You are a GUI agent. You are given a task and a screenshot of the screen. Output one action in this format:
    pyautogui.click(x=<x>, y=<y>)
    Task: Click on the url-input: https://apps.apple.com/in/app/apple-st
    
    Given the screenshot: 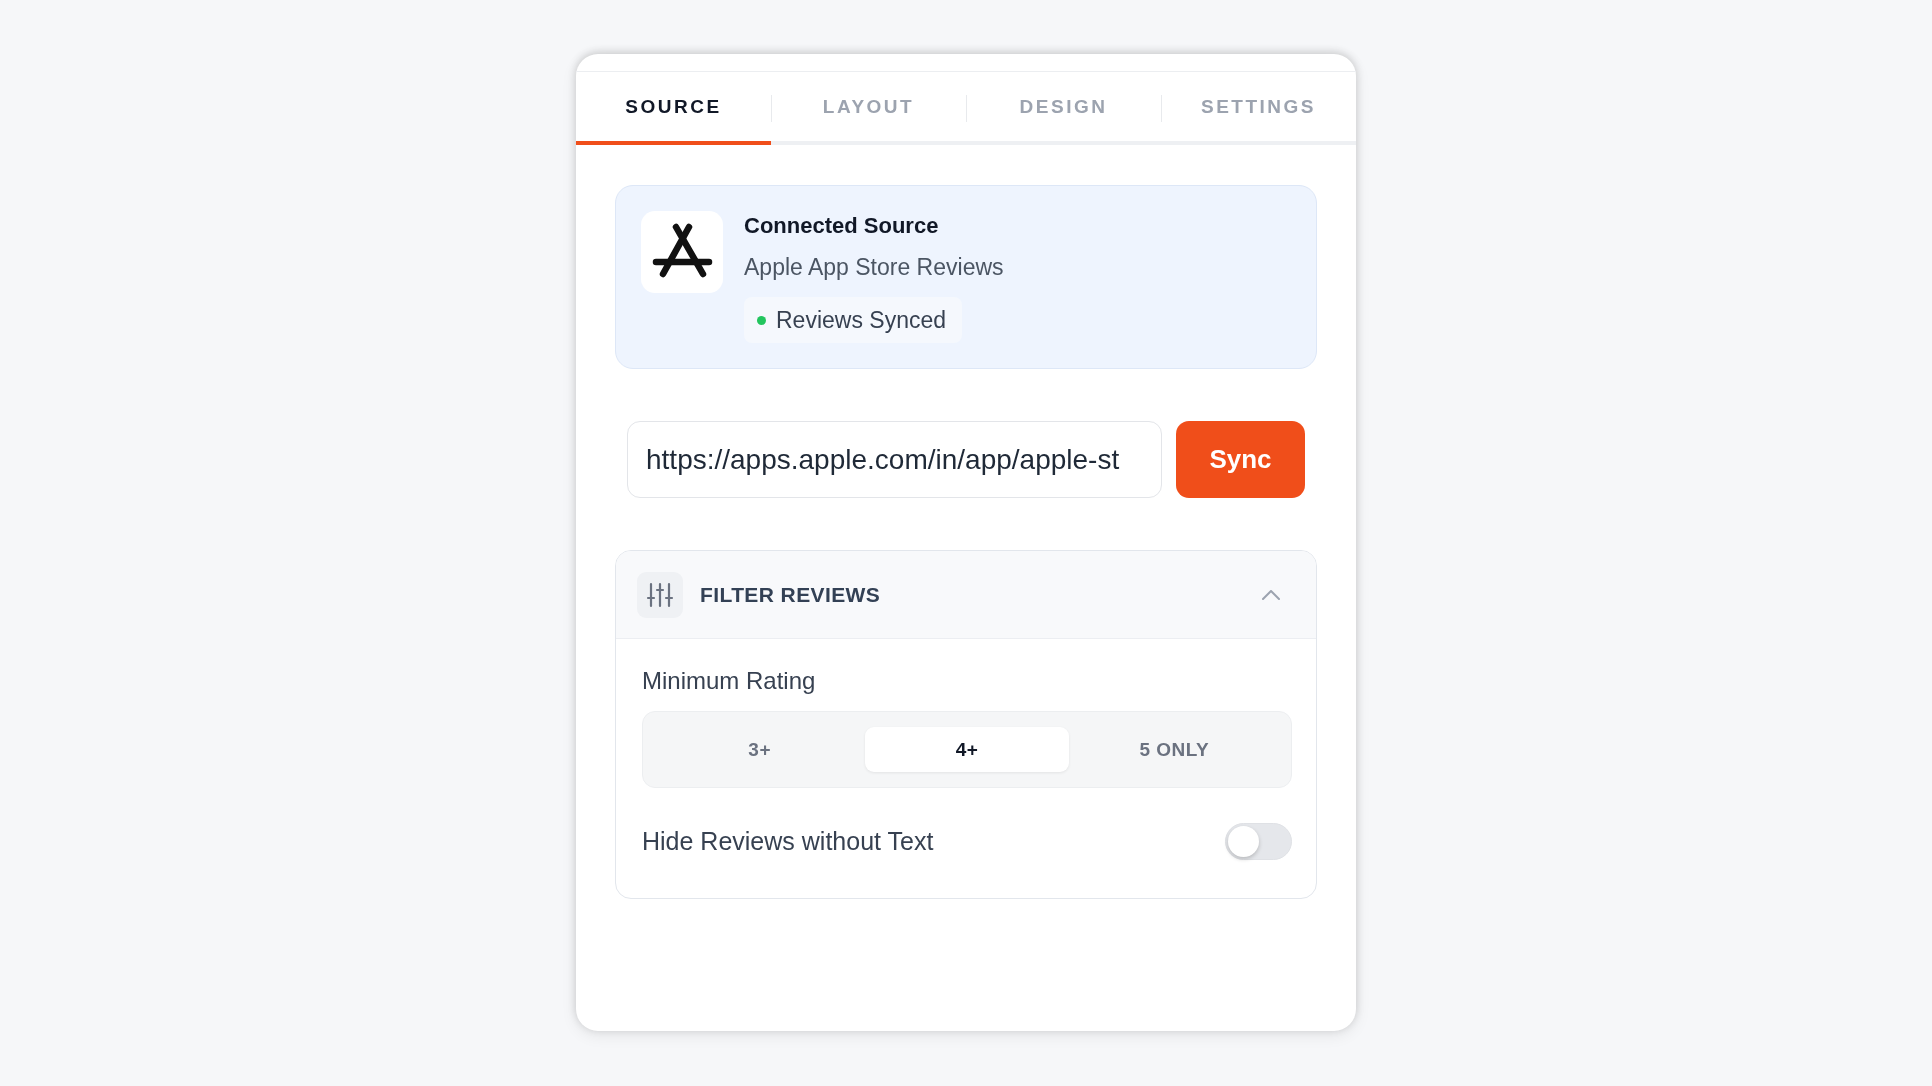 What is the action you would take?
    pyautogui.click(x=894, y=459)
    